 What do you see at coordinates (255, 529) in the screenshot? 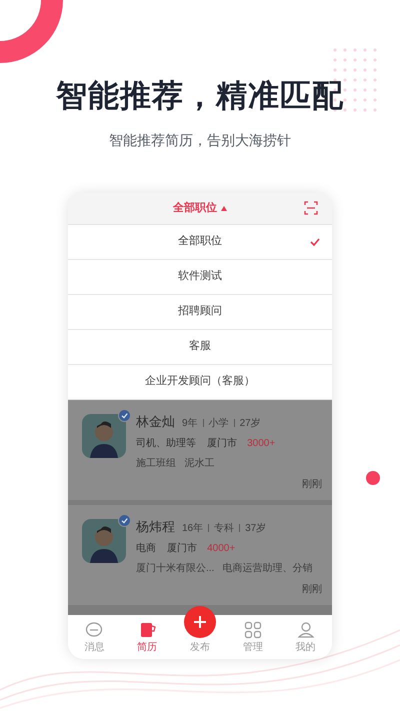
I see `candidate-detail: 37岁` at bounding box center [255, 529].